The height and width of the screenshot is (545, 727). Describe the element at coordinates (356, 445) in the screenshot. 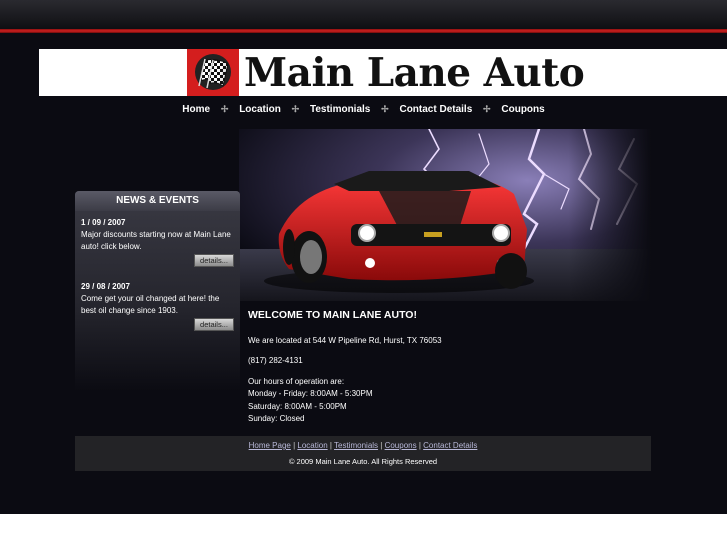

I see `footer-link-testimonials: Testimonials` at that location.